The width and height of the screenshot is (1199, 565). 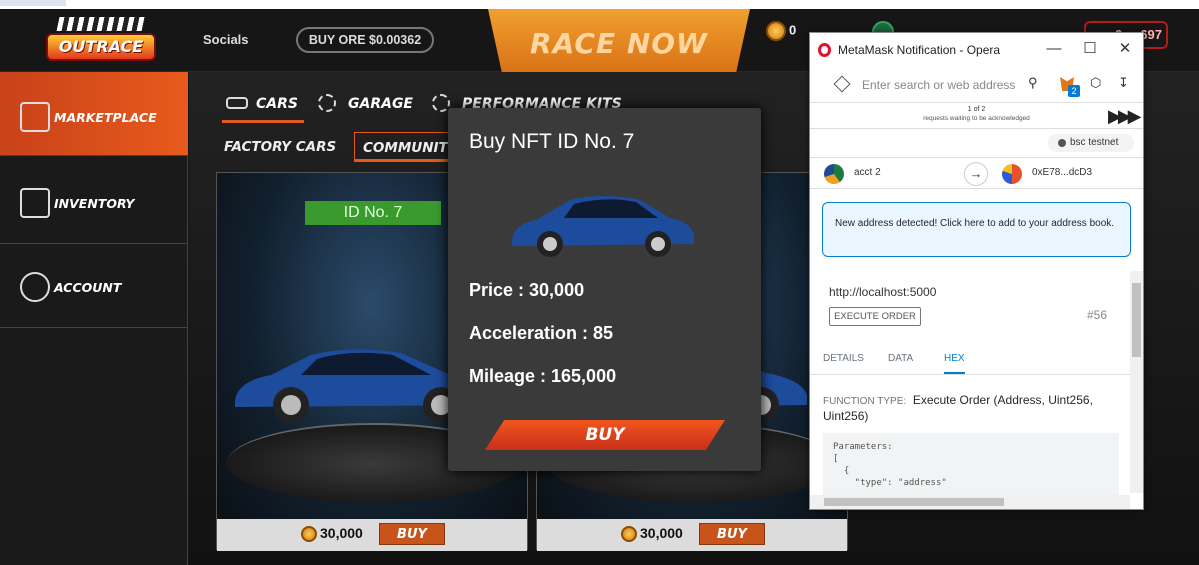 What do you see at coordinates (88, 287) in the screenshot?
I see `sidebar-item-label: ACCOUNT` at bounding box center [88, 287].